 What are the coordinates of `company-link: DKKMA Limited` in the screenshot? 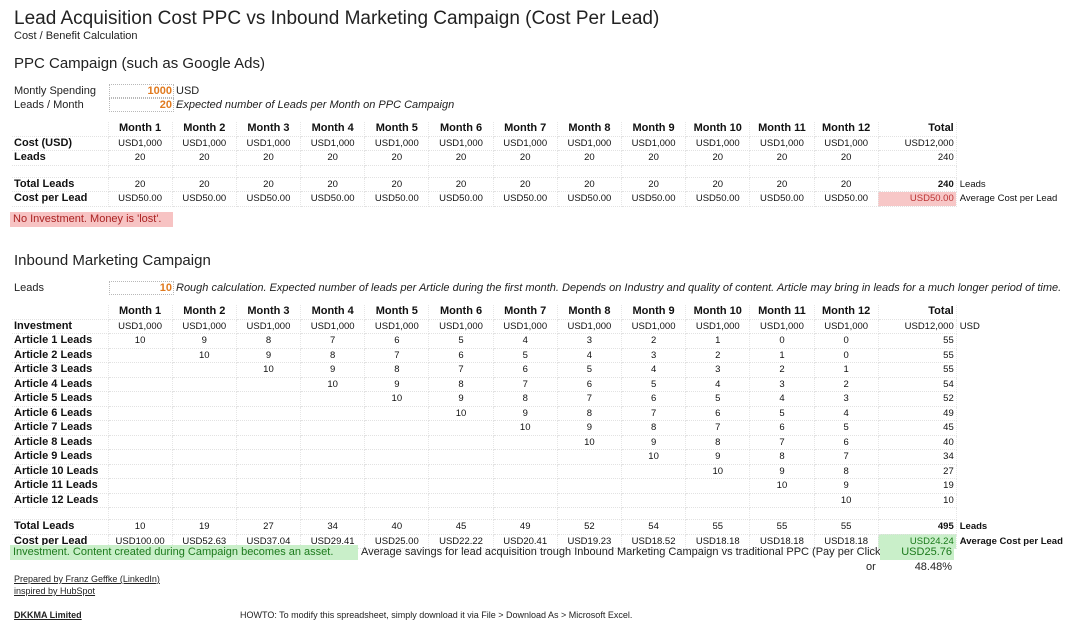 It's located at (48, 615).